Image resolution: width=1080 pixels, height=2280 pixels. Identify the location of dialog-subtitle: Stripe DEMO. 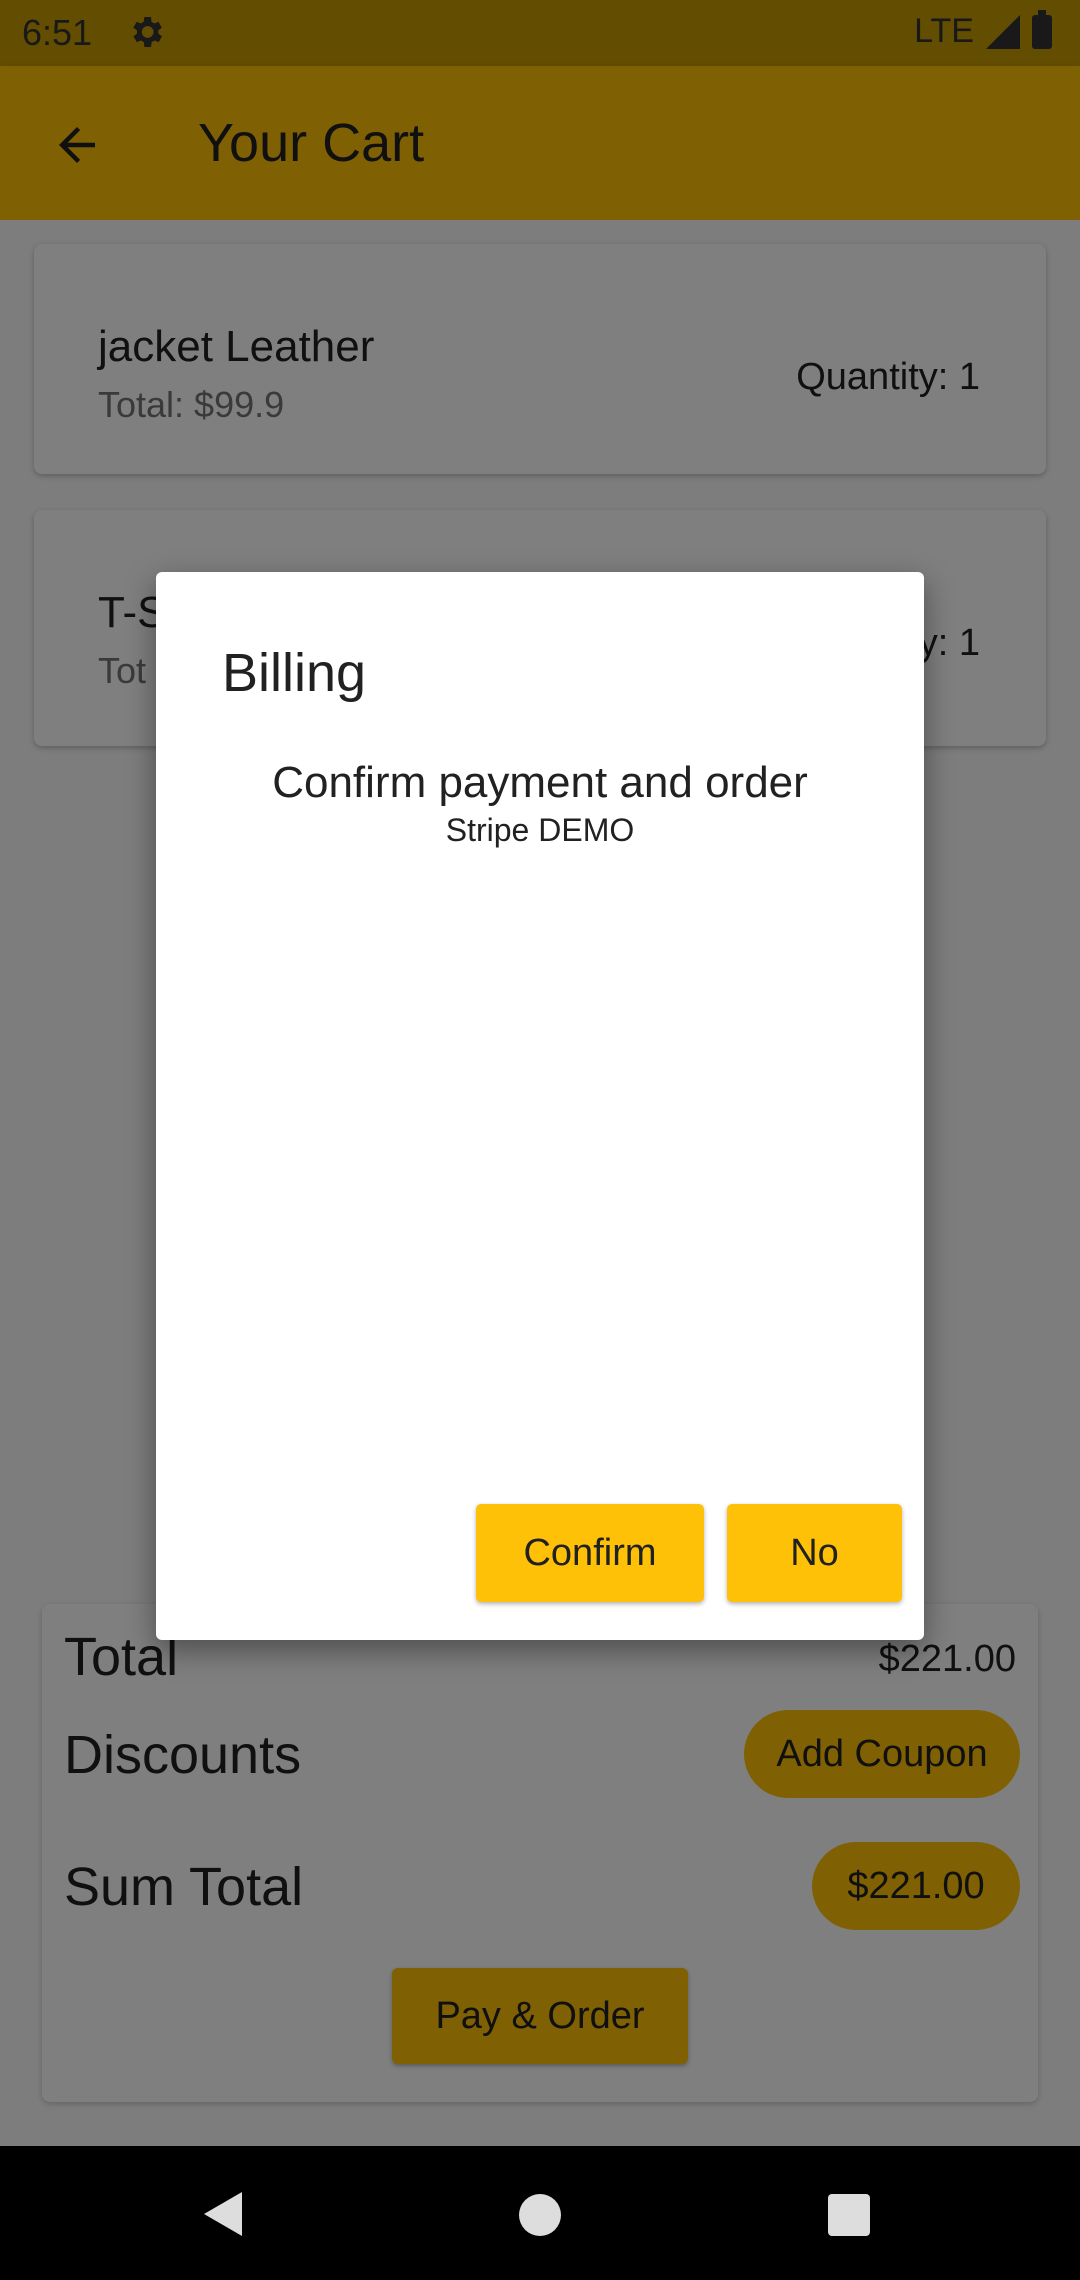
(540, 830).